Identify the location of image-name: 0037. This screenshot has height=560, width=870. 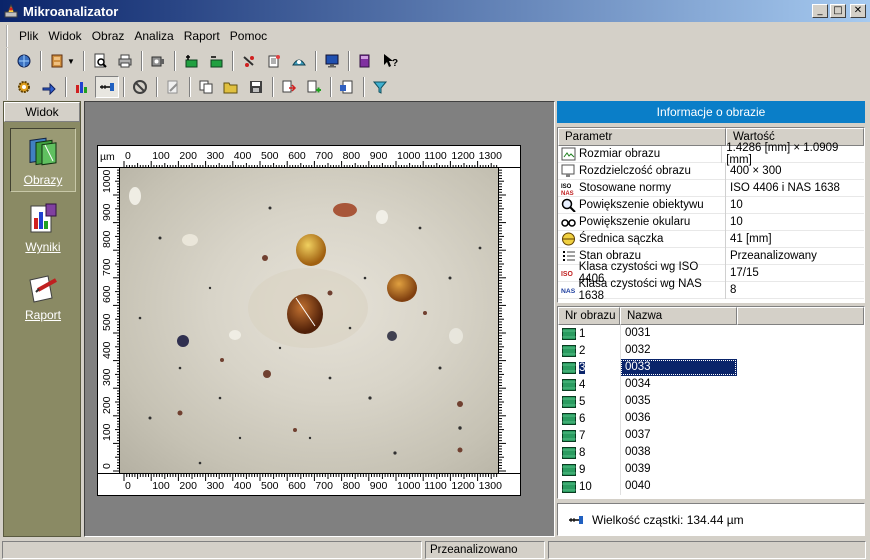
(678, 435).